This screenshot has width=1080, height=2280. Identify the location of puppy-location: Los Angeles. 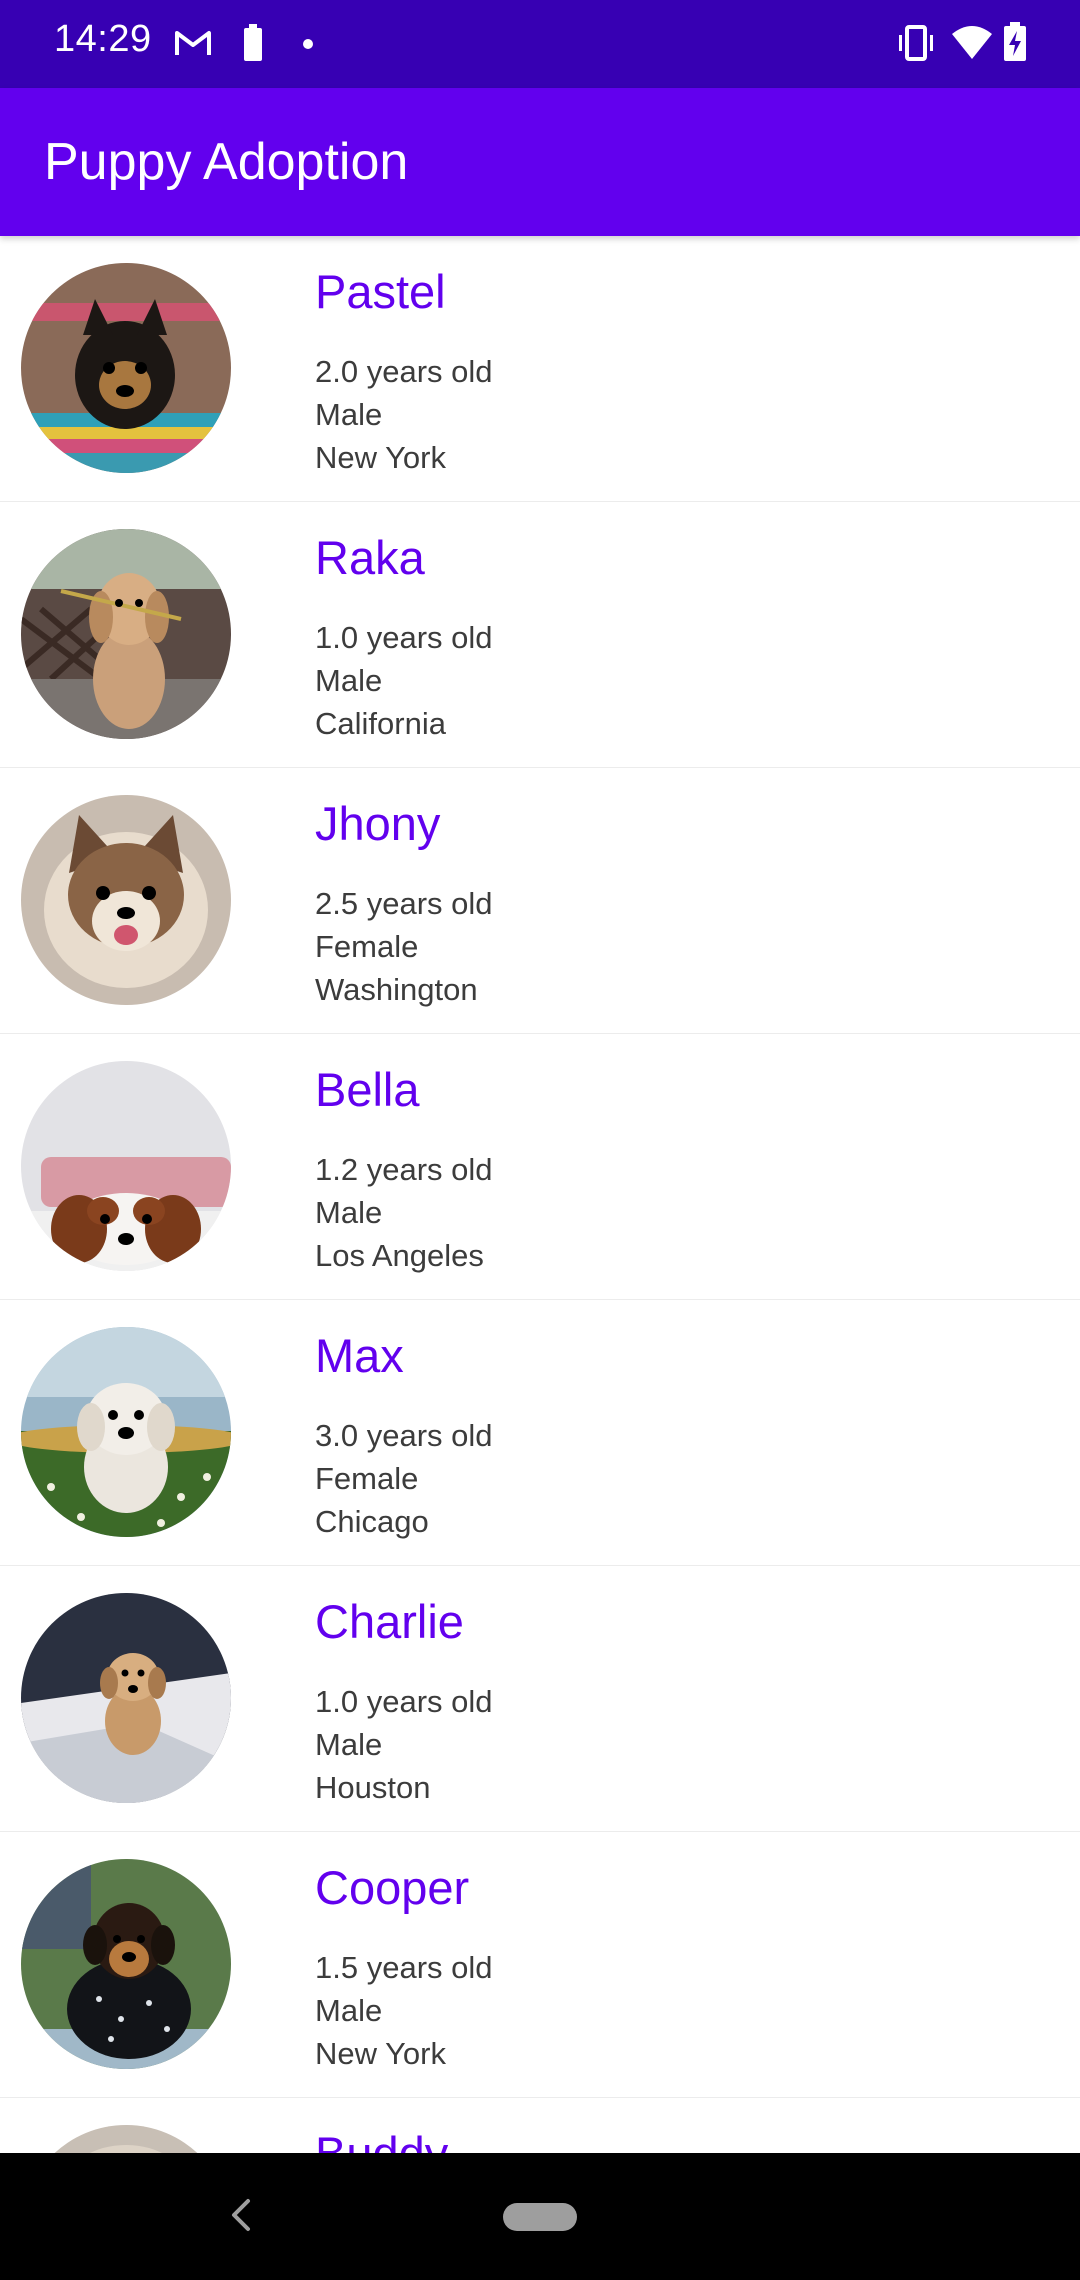
(399, 1255).